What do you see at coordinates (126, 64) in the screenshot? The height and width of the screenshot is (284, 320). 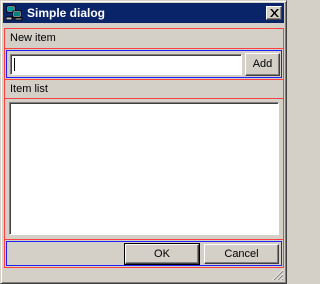 I see `new-item-input` at bounding box center [126, 64].